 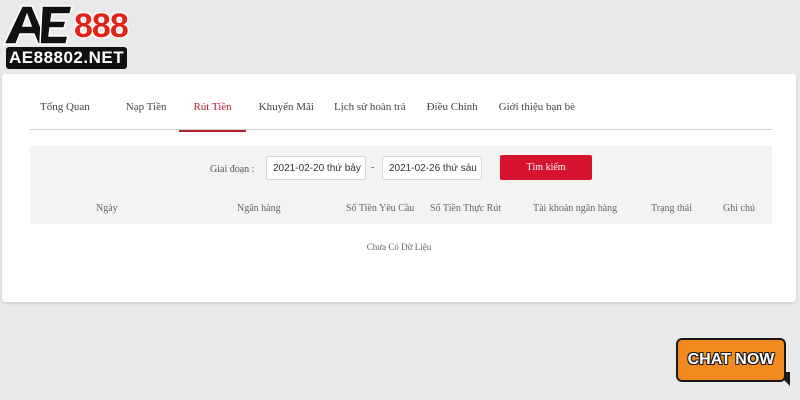 I want to click on brand-logo: 888 AE88802.NET, so click(x=81, y=37).